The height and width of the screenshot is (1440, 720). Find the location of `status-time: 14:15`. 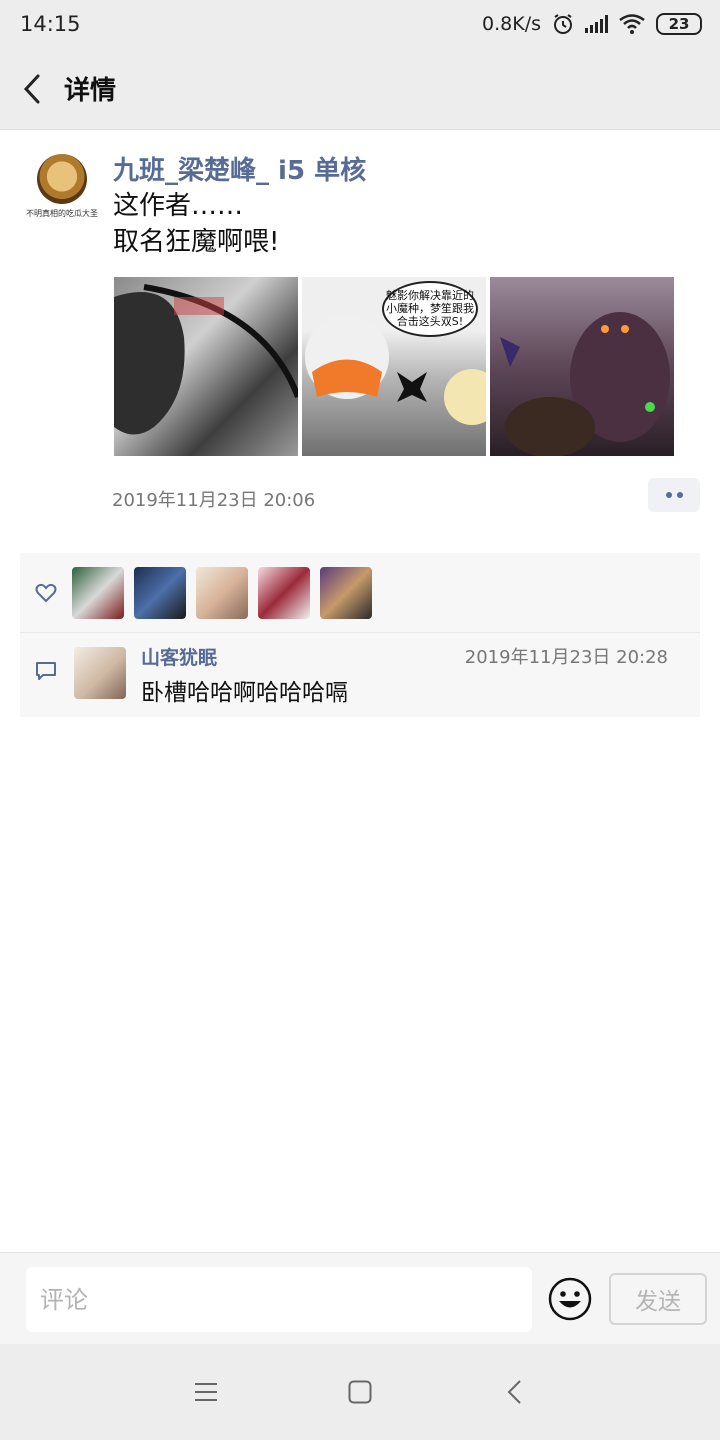

status-time: 14:15 is located at coordinates (50, 24).